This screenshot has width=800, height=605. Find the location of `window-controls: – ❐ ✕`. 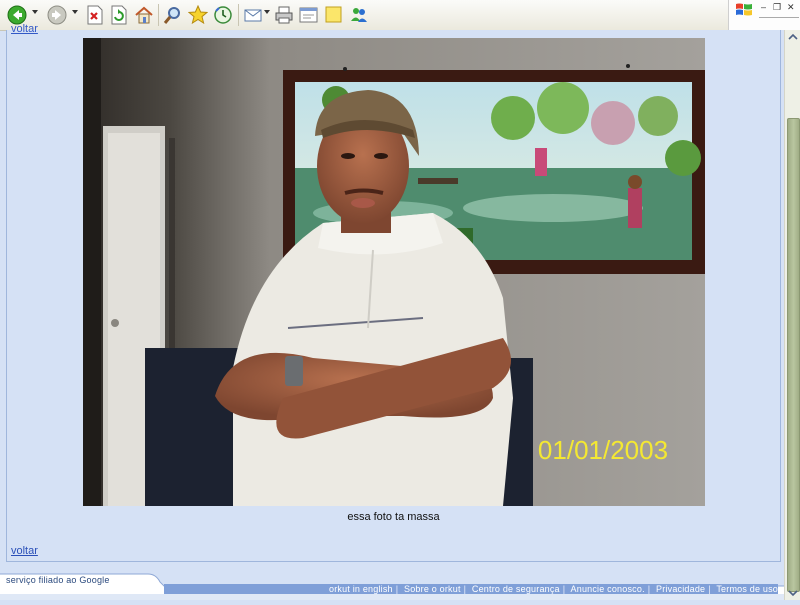

window-controls: – ❐ ✕ is located at coordinates (764, 15).